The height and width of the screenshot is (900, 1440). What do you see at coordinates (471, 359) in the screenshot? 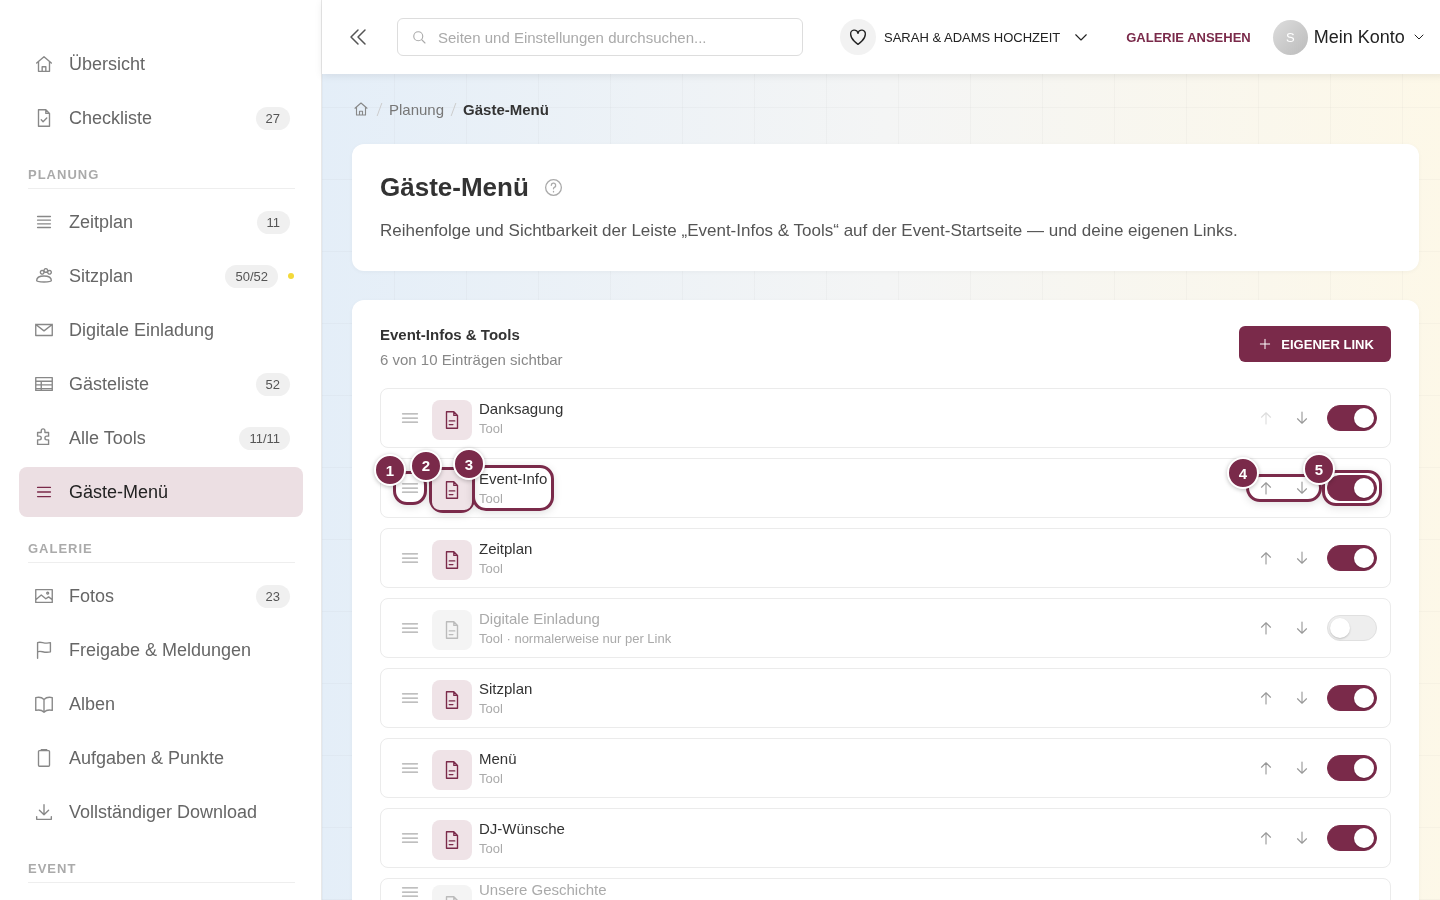
I see `visible-count: 6 von 10 Einträgen sichtbar` at bounding box center [471, 359].